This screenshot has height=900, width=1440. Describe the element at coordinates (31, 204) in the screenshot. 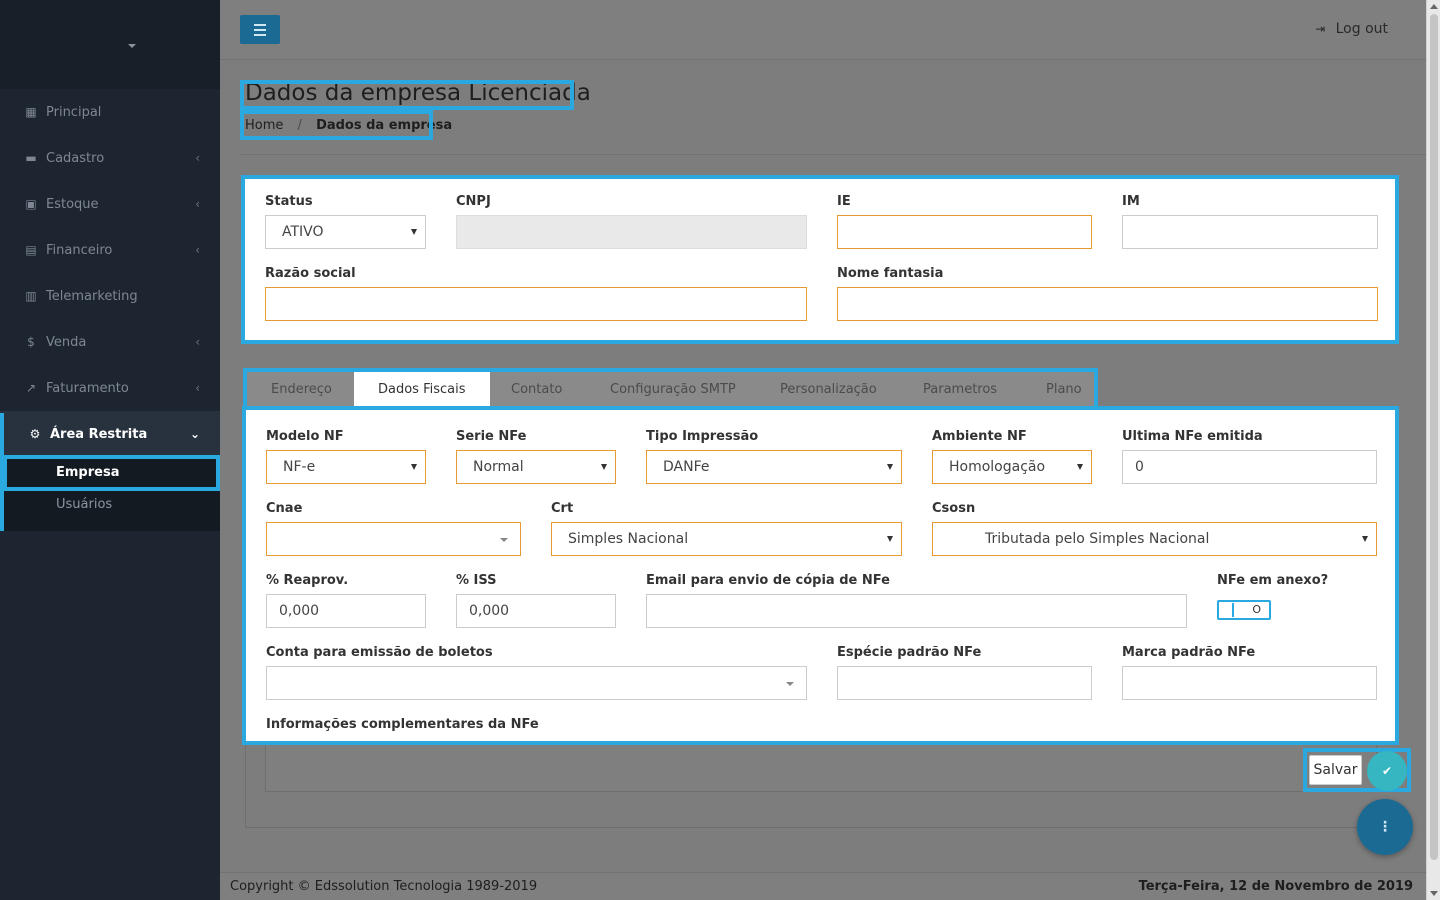

I see `box-icon: ▣` at that location.